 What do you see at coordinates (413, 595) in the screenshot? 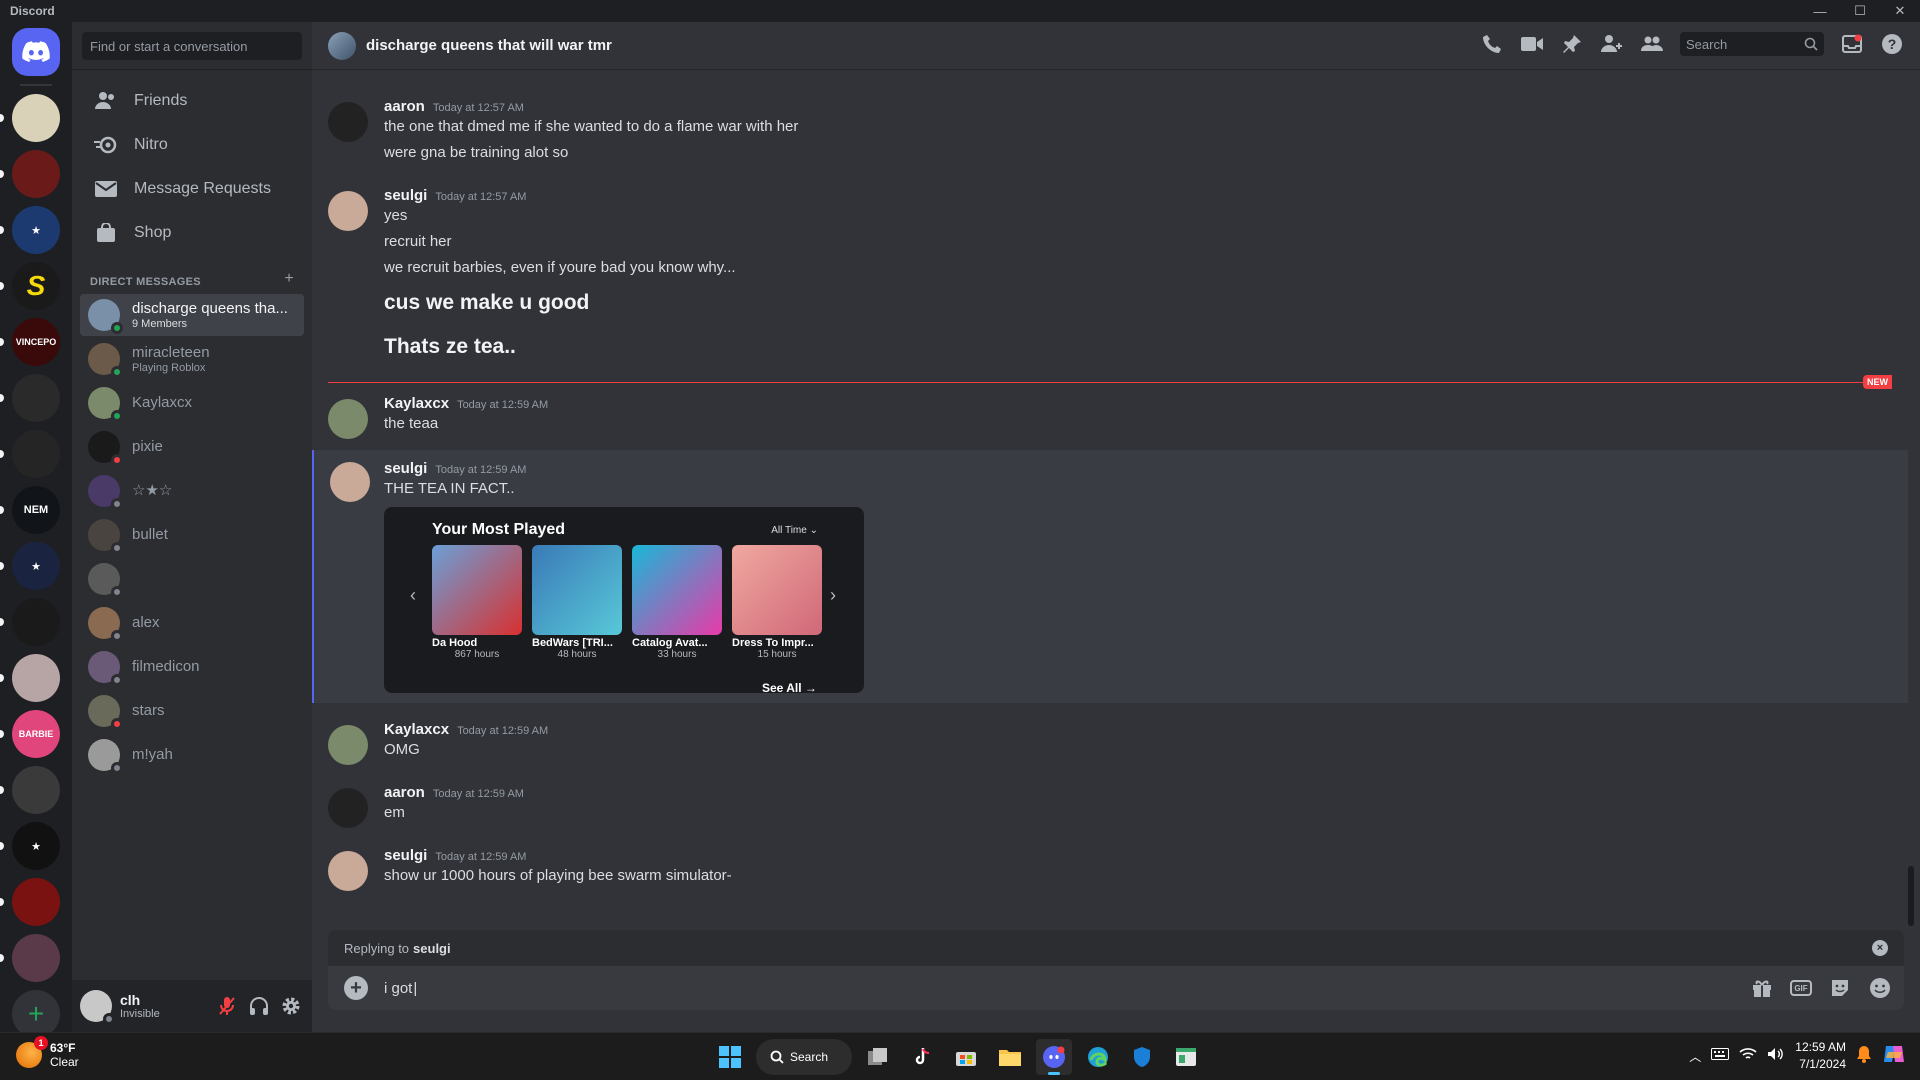
I see `chevron-left-icon: ‹` at bounding box center [413, 595].